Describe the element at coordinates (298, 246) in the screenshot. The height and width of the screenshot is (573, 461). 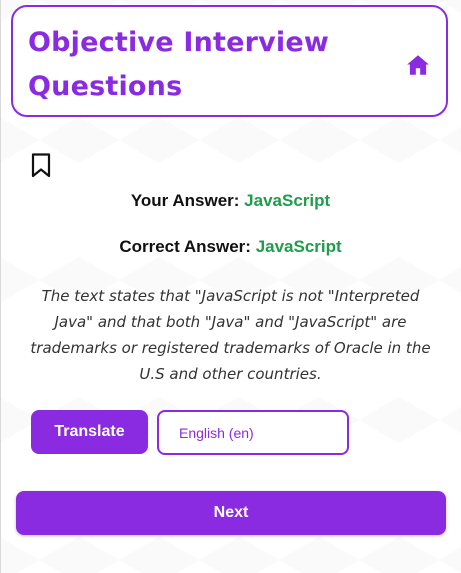
I see `correct-answer-value: JavaScript` at that location.